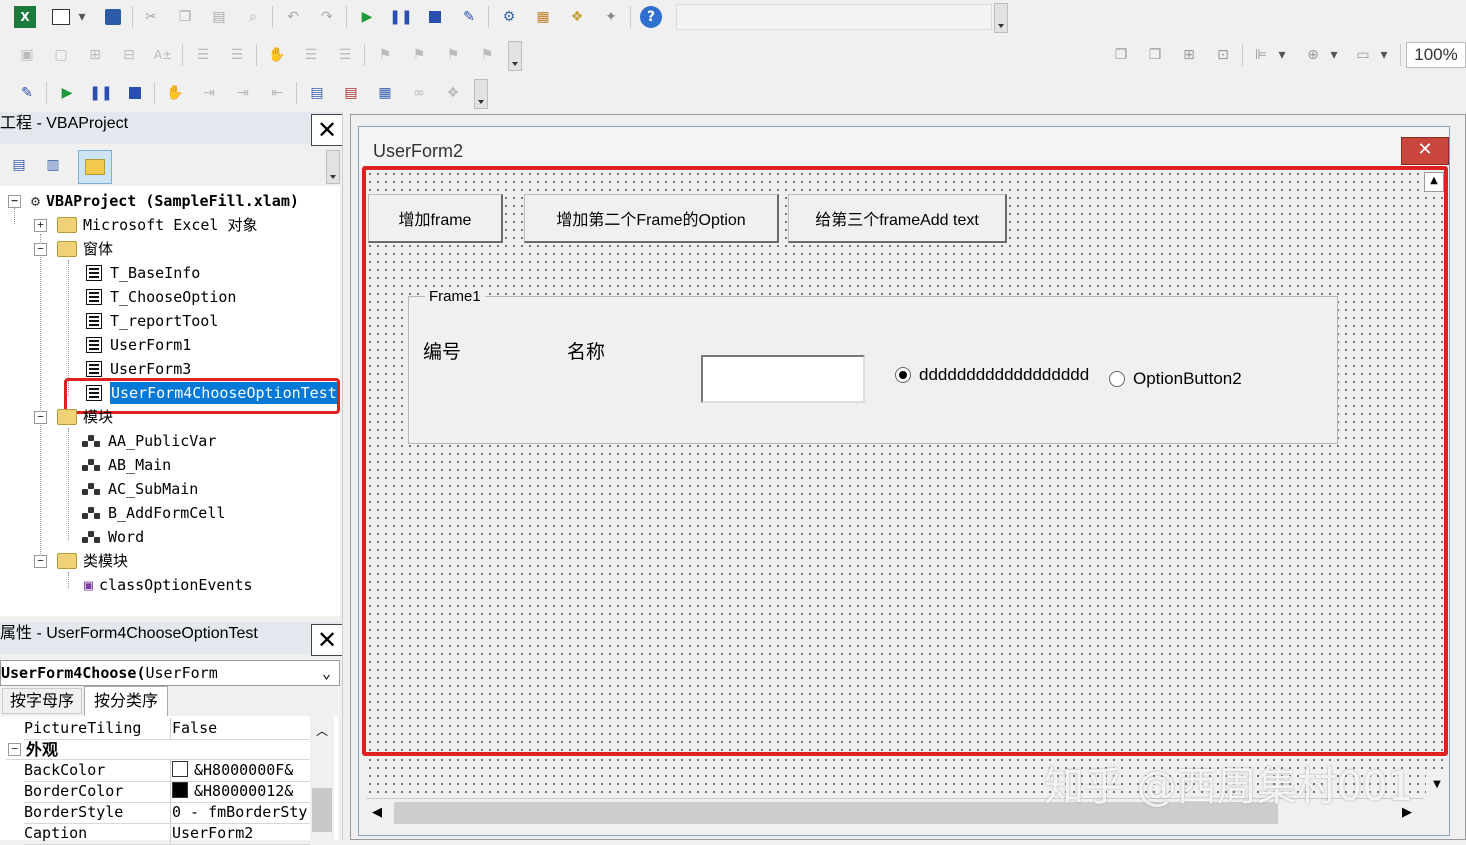  Describe the element at coordinates (241, 770) in the screenshot. I see `property-value: &H8000000F&` at that location.